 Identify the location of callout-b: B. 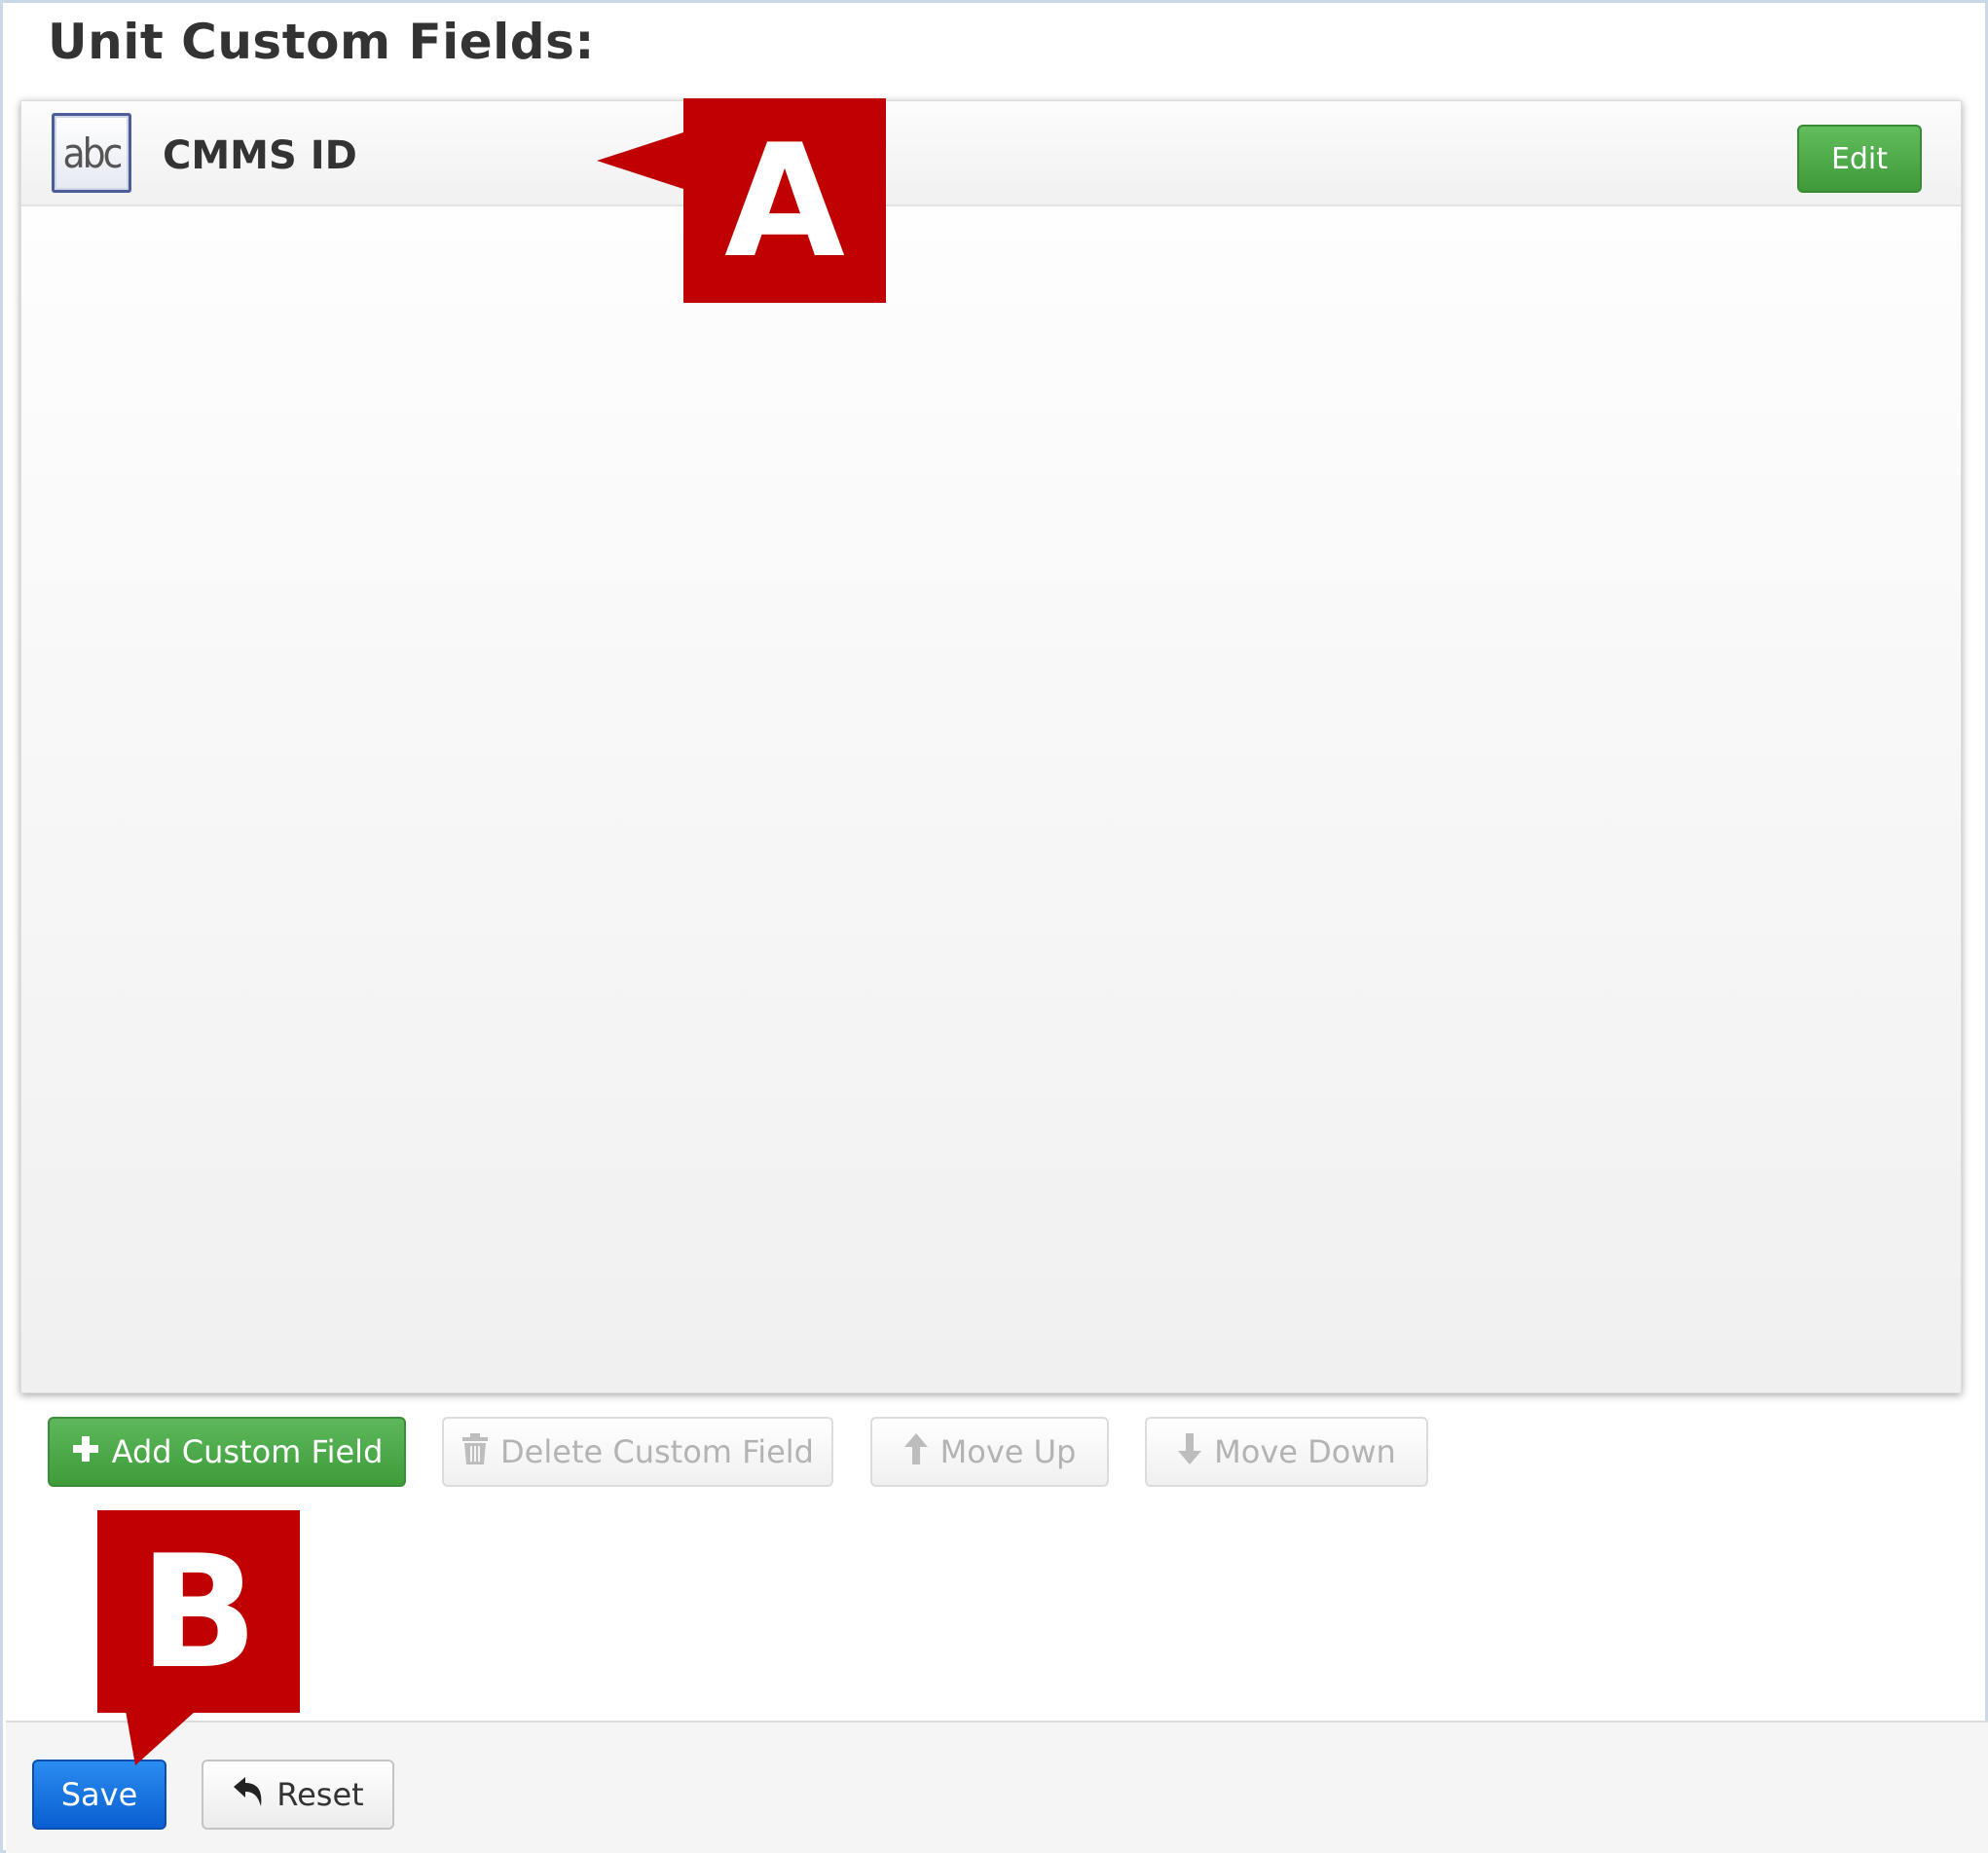
(198, 1611).